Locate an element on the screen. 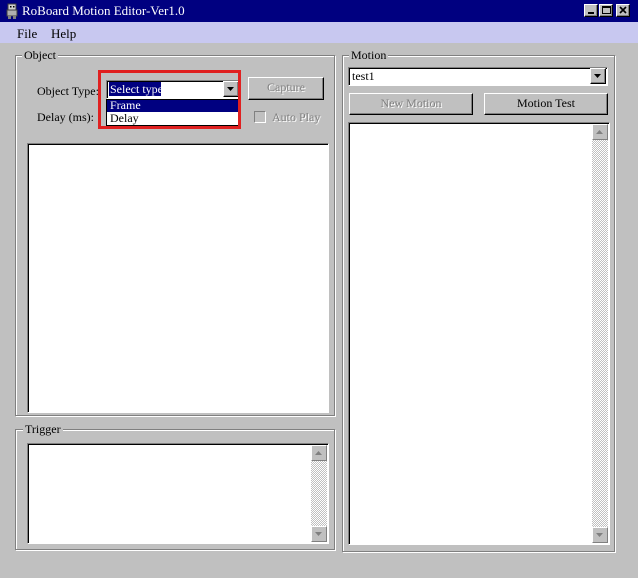  window-title: RoBoard Motion Editor-Ver1.0 is located at coordinates (103, 10).